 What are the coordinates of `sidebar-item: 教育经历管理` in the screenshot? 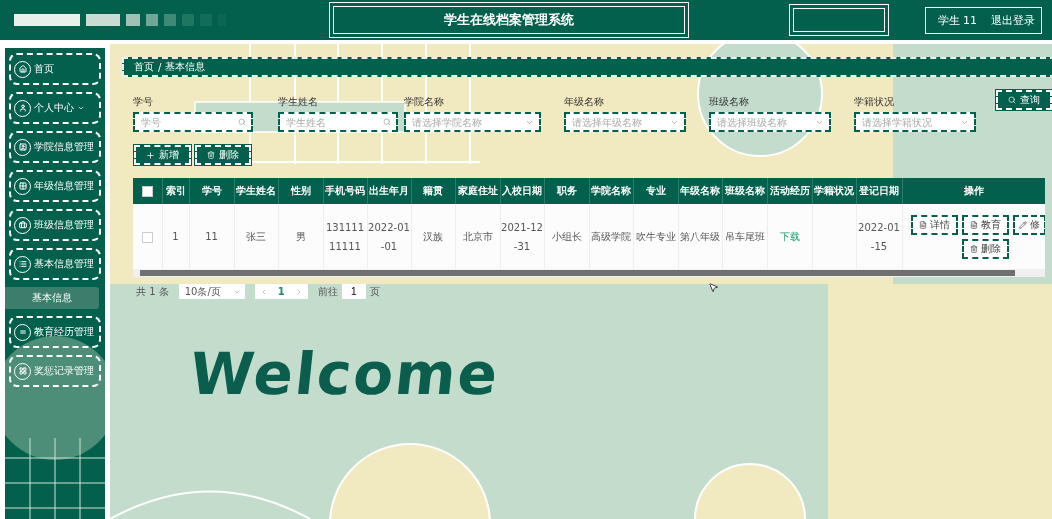 It's located at (55, 332).